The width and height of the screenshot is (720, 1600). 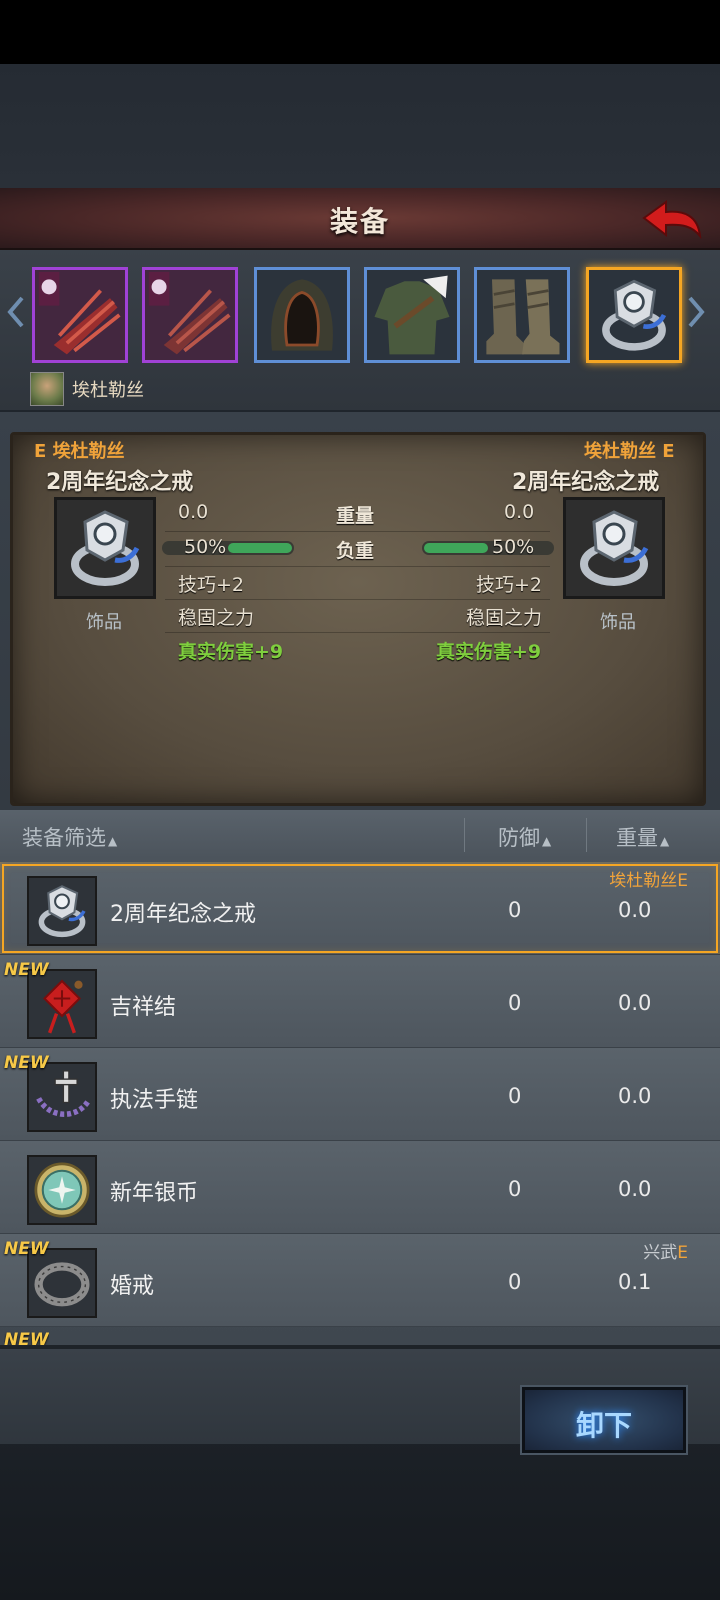 I want to click on item-name: 新年银币, so click(x=154, y=1193).